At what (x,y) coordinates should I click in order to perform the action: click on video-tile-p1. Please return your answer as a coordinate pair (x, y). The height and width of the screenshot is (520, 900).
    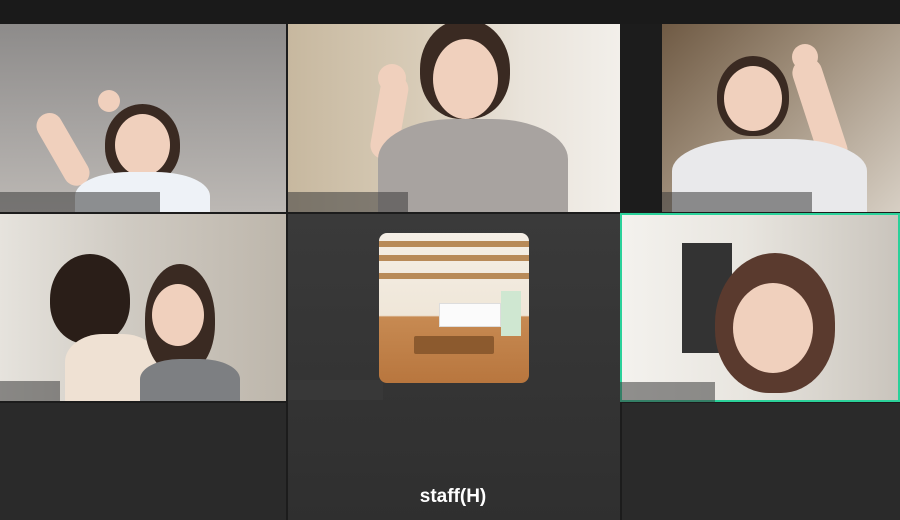
    Looking at the image, I should click on (143, 118).